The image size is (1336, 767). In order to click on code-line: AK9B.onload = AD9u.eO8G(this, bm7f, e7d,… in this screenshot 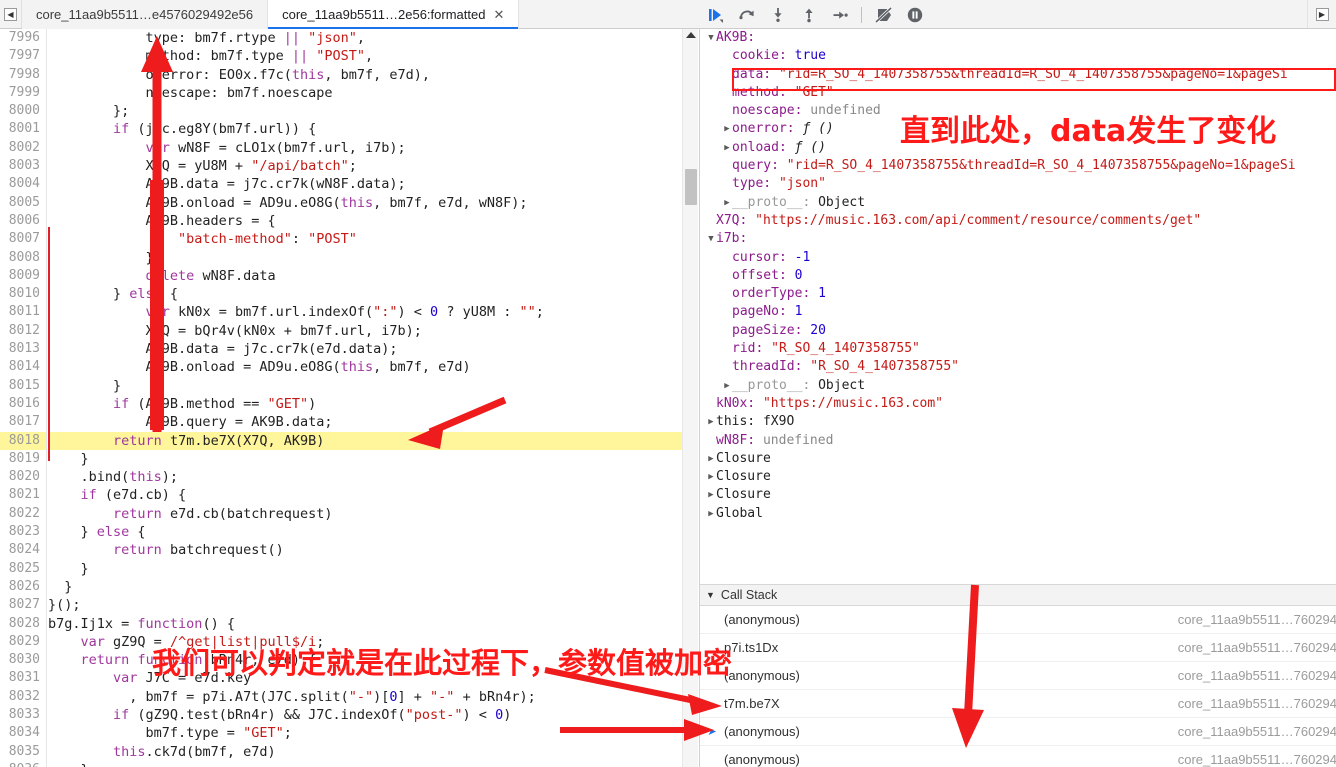, I will do `click(365, 203)`.